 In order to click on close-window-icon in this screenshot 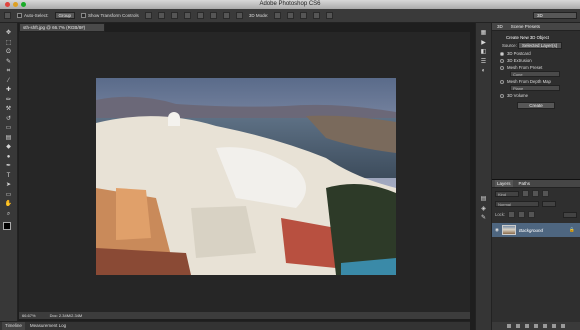, I will do `click(7, 4)`.